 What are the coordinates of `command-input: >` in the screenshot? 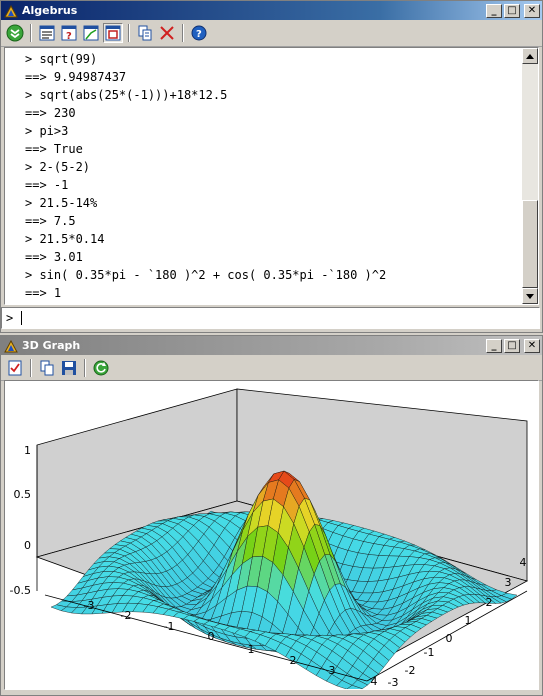 It's located at (270, 318).